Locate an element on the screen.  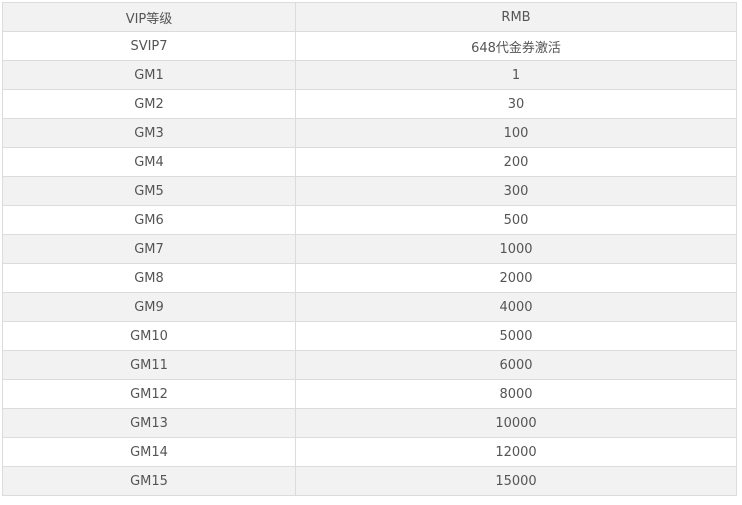
table-row: GM14 12000 is located at coordinates (369, 452).